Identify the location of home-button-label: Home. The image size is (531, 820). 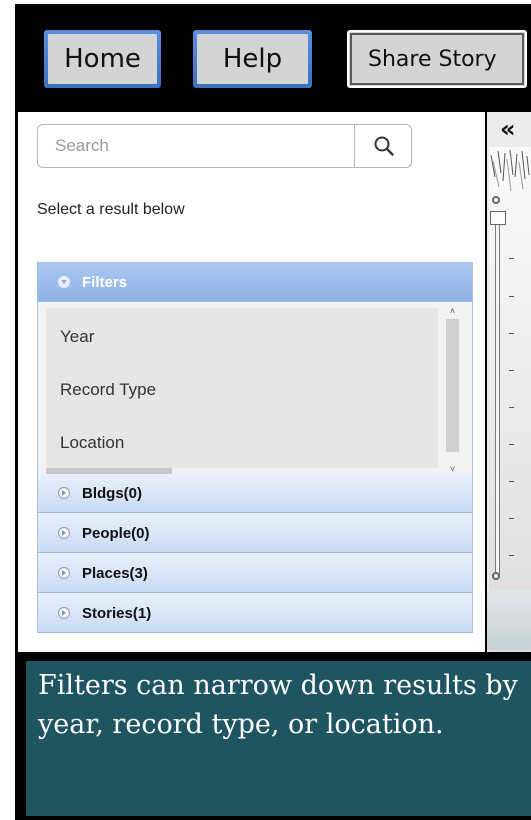
(102, 59).